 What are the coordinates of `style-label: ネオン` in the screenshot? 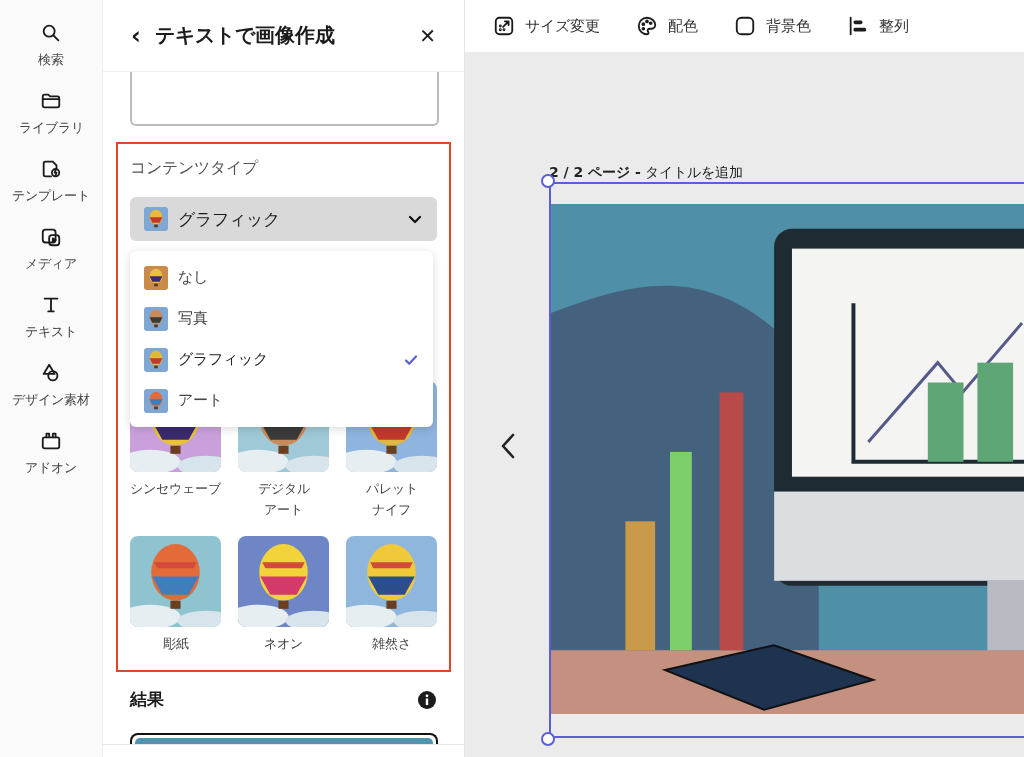 It's located at (283, 644).